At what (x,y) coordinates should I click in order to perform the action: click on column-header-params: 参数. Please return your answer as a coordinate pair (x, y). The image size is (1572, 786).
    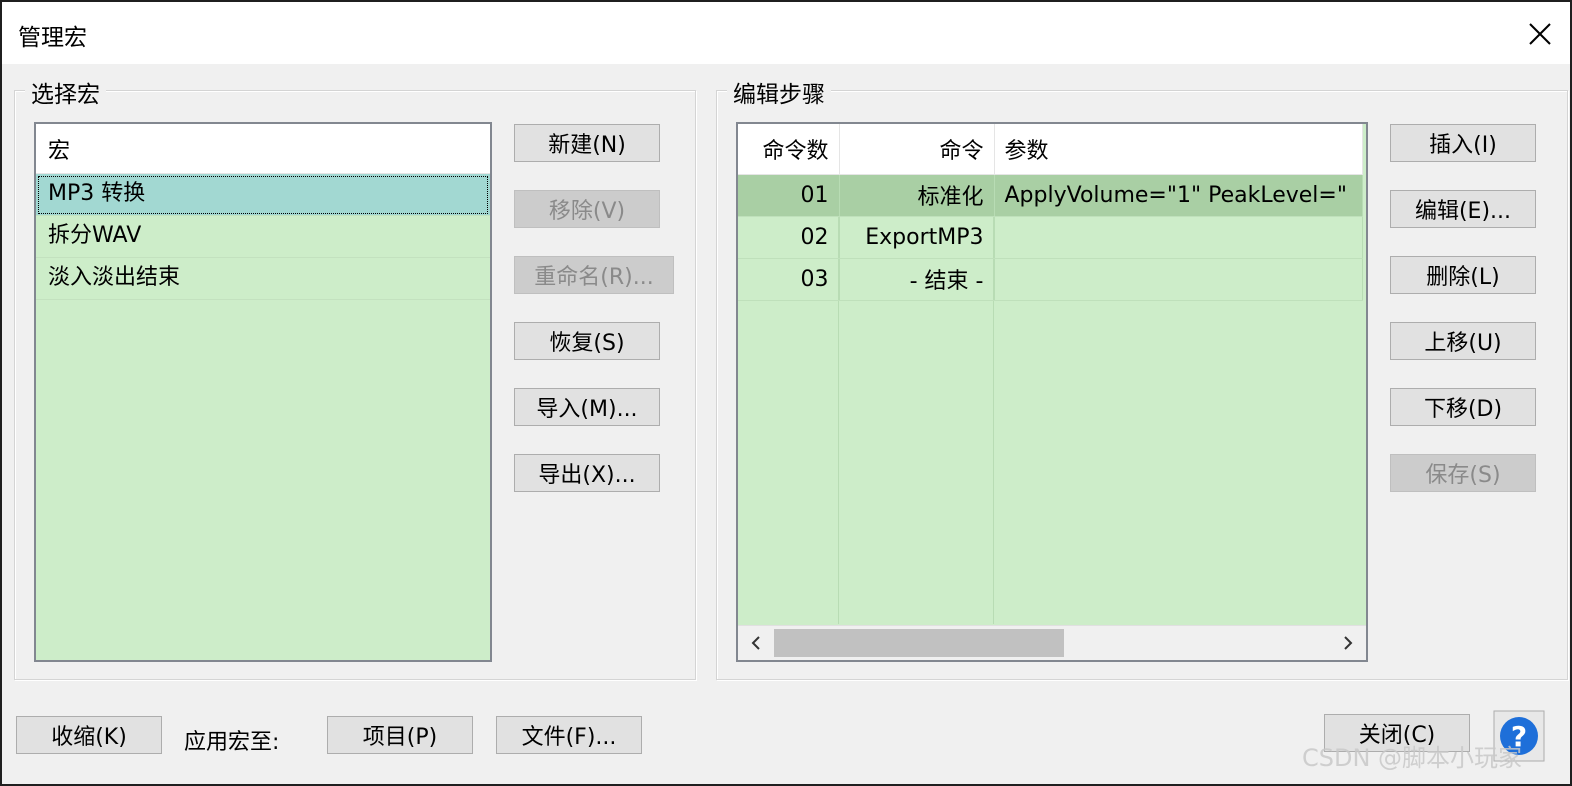
    Looking at the image, I should click on (1178, 149).